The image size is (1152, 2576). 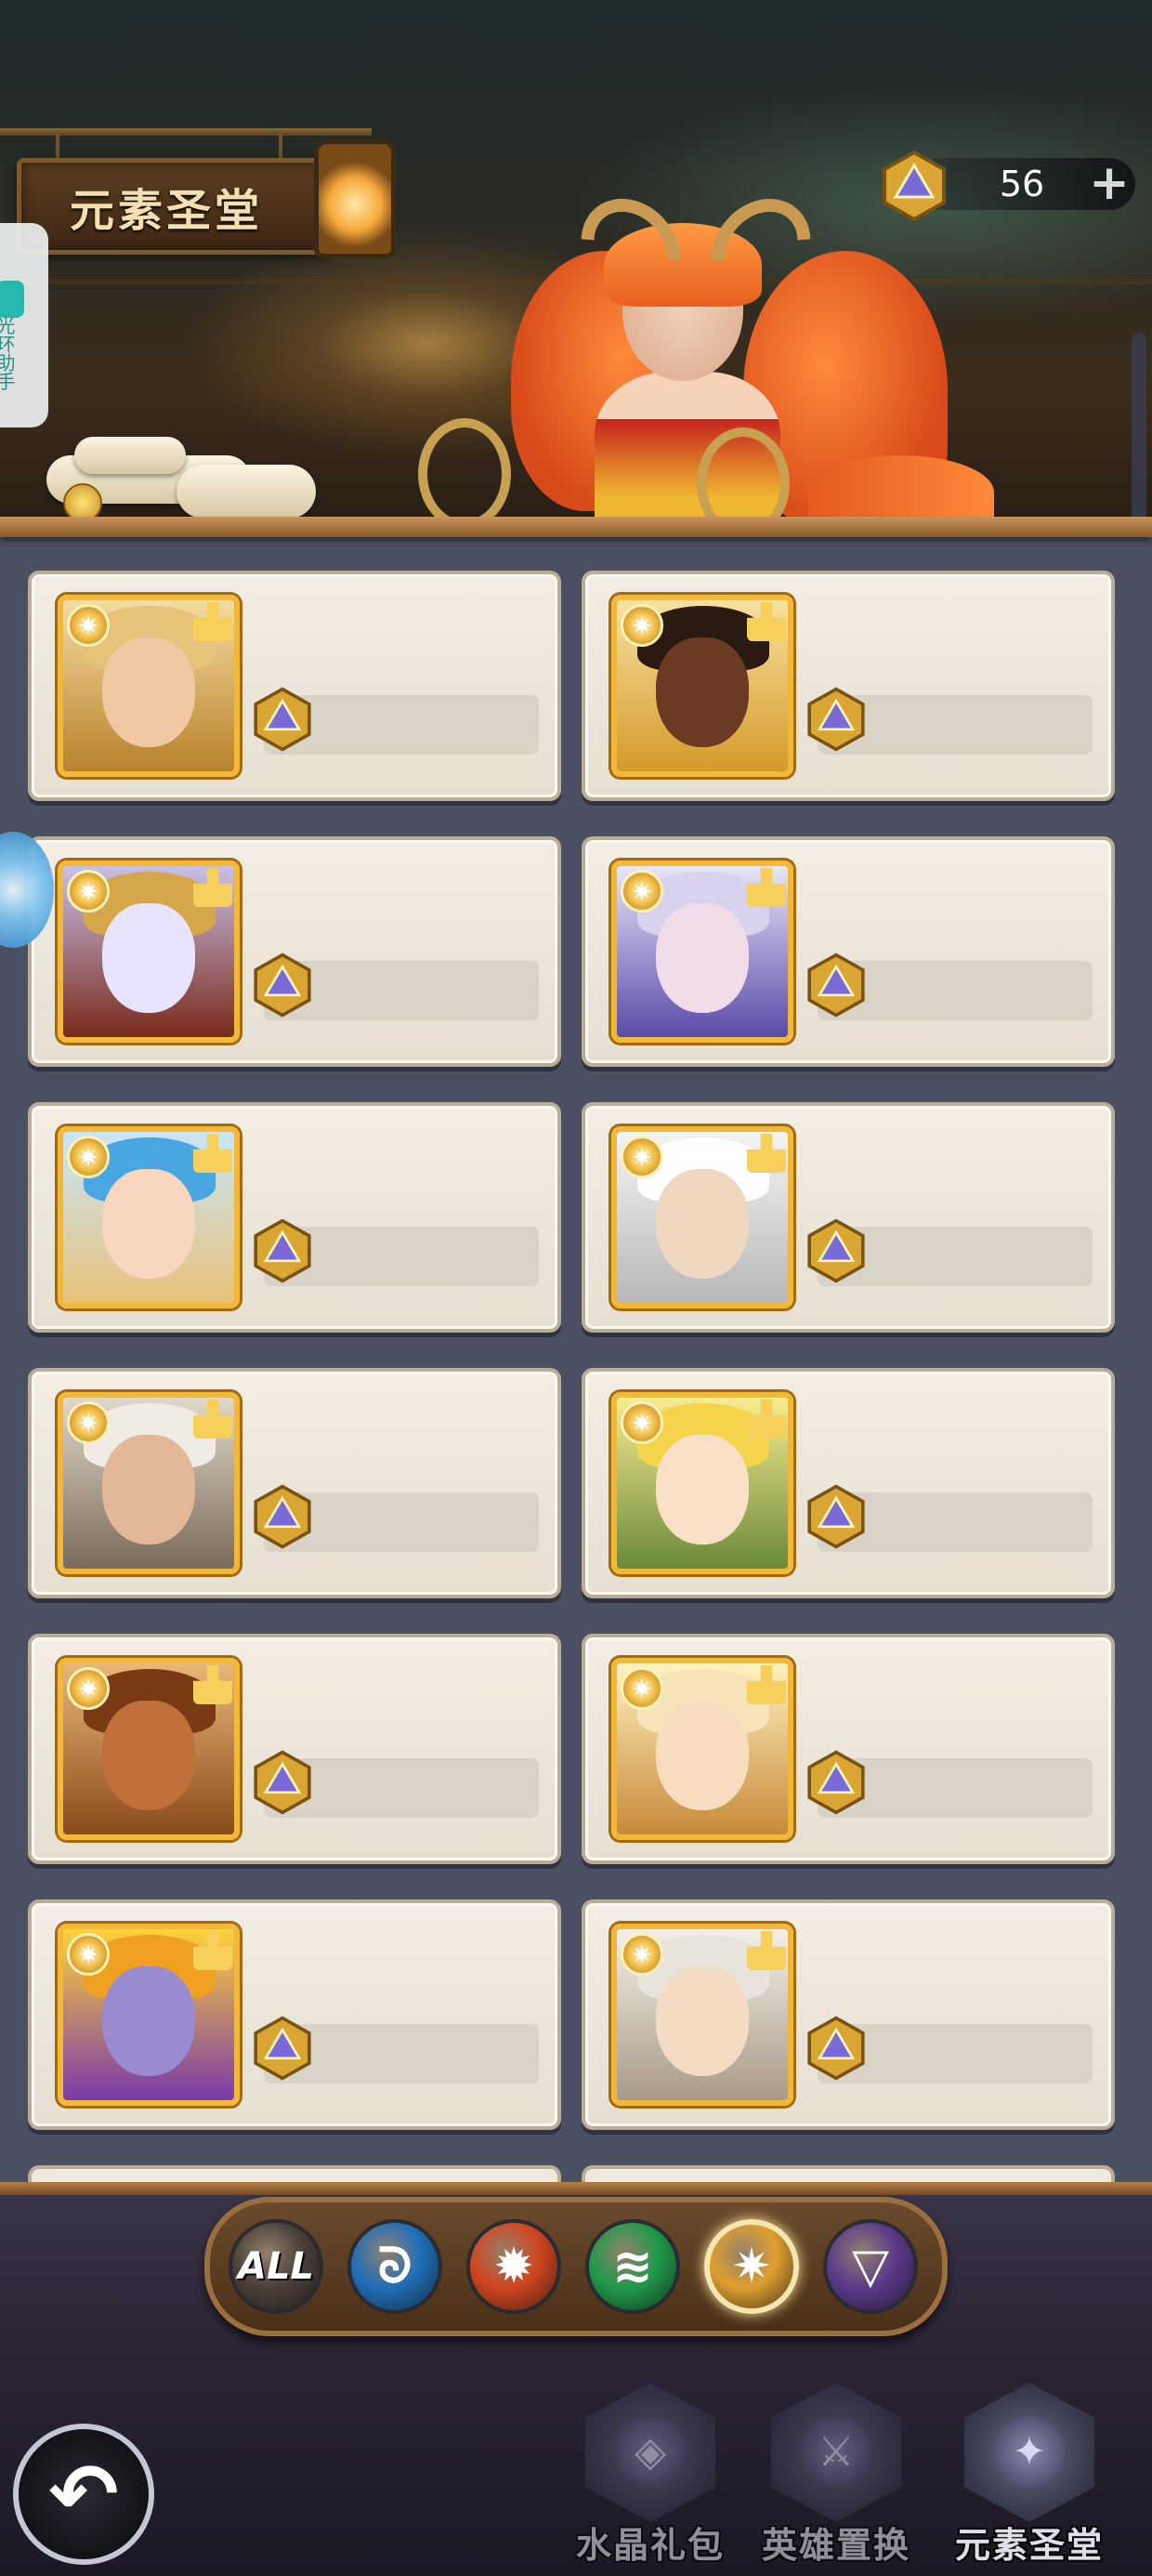 I want to click on wood-frame-top, so click(x=576, y=527).